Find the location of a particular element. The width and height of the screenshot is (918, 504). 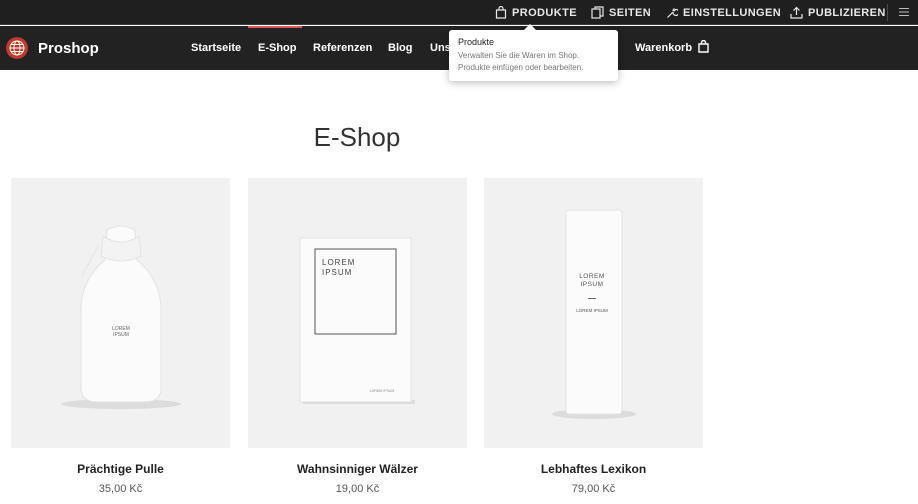

editor-produkte-label: PRODUKTE is located at coordinates (544, 12).